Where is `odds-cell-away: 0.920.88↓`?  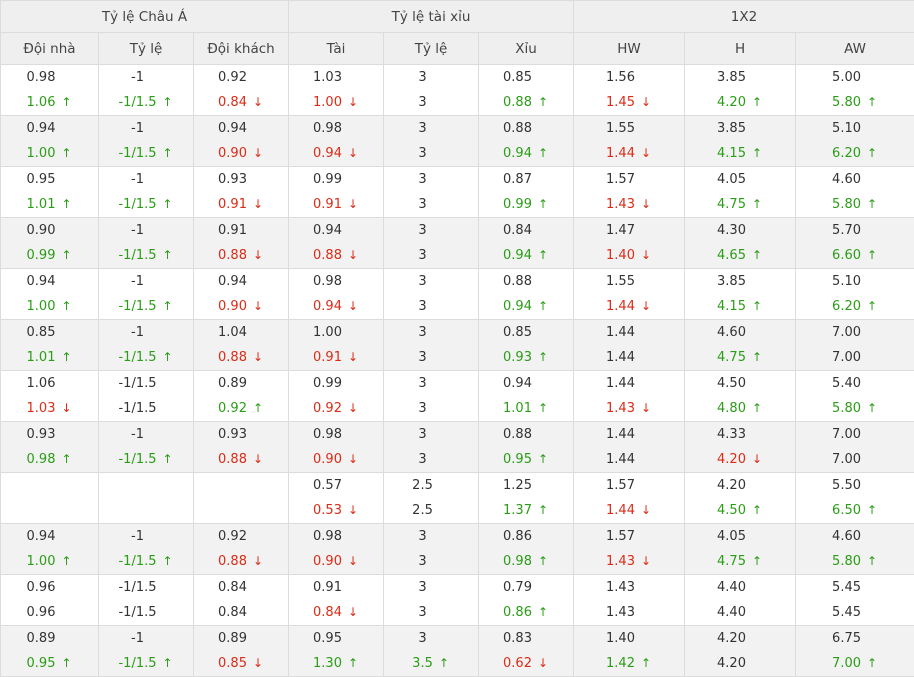
odds-cell-away: 0.920.88↓ is located at coordinates (241, 549).